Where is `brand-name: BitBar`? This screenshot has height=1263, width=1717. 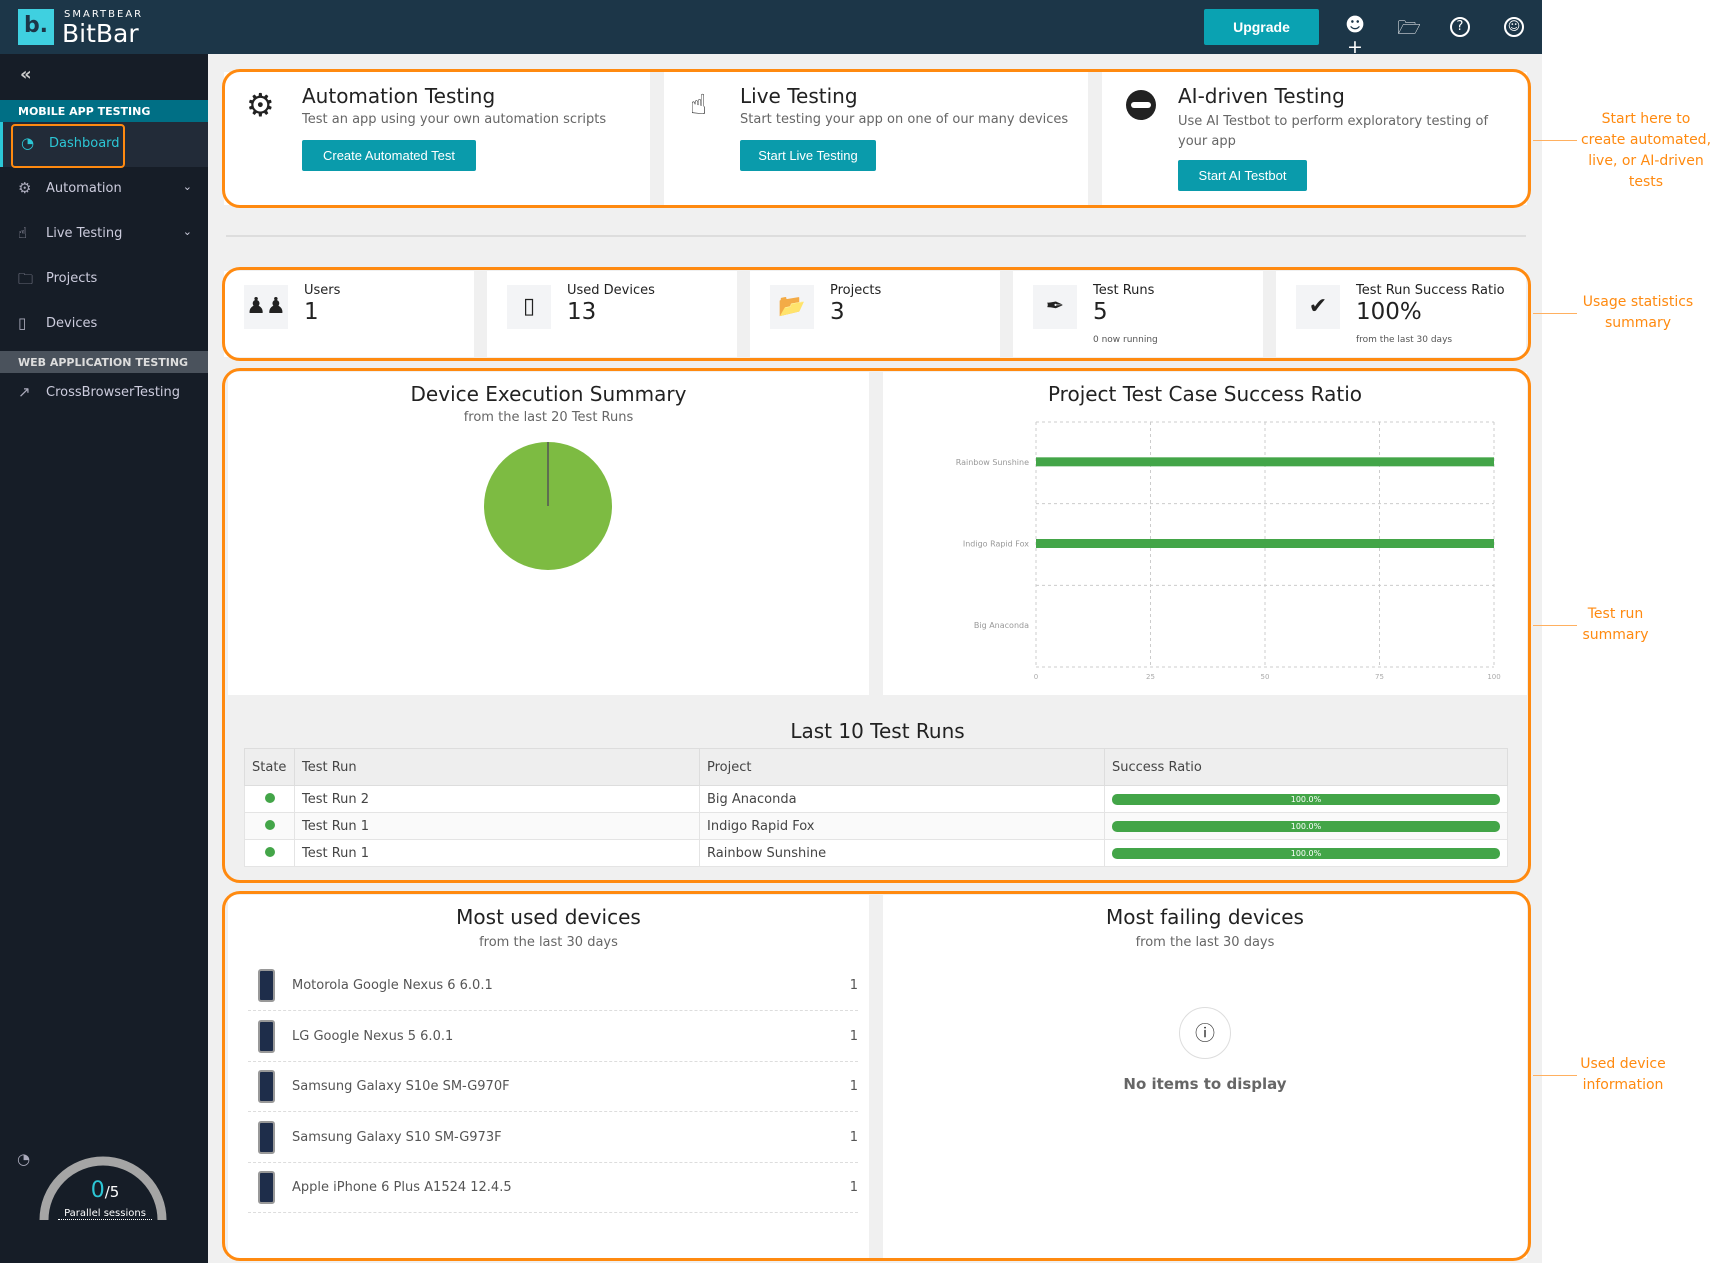
brand-name: BitBar is located at coordinates (100, 33).